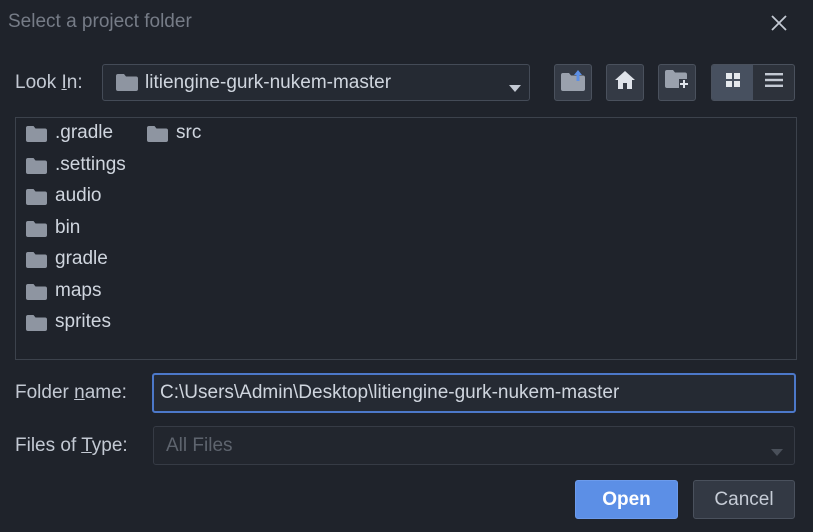 This screenshot has width=813, height=532. I want to click on title-bar: Select a project folder, so click(406, 22).